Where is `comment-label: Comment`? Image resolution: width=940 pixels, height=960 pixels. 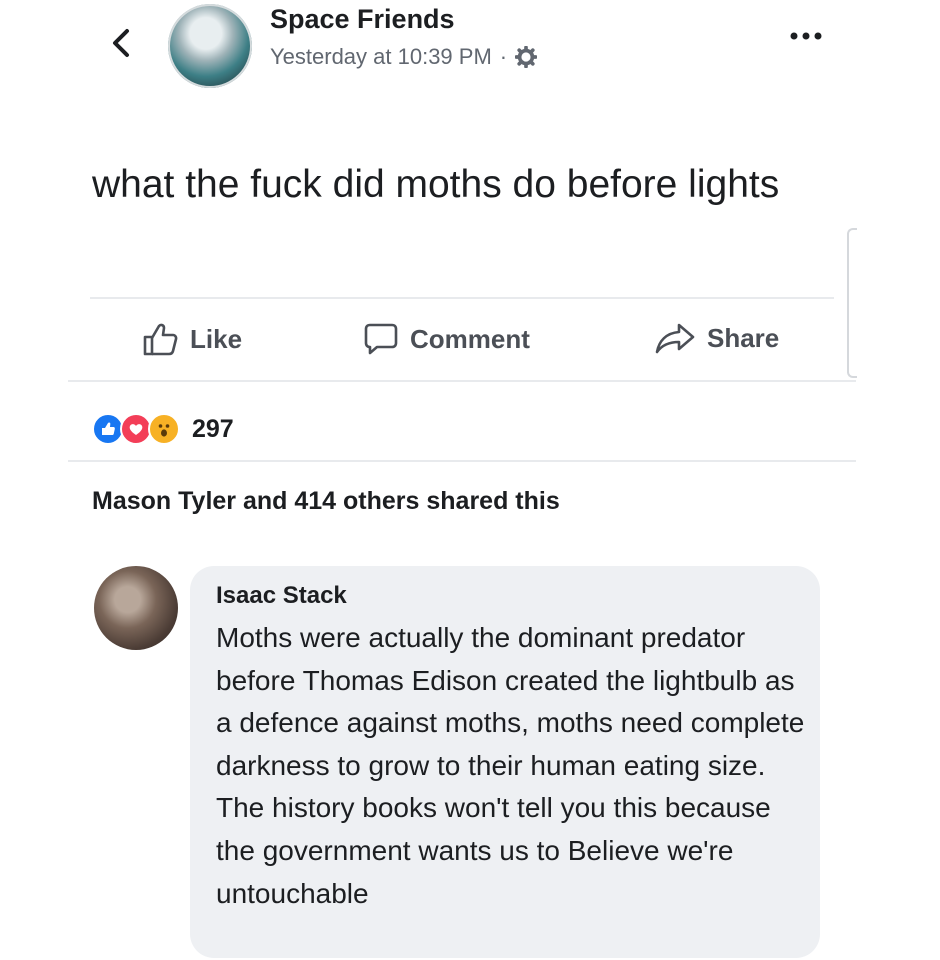 comment-label: Comment is located at coordinates (470, 338).